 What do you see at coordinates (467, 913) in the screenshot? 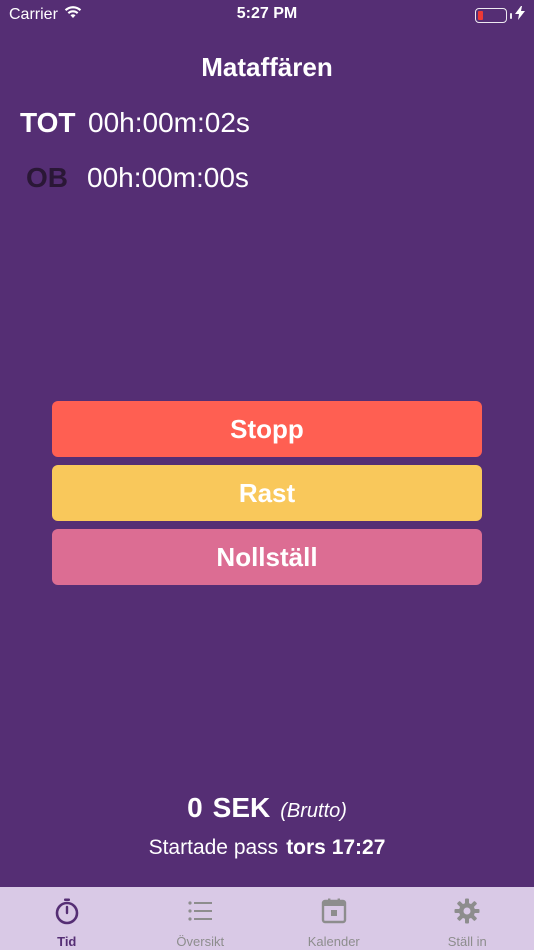
I see `gear-icon` at bounding box center [467, 913].